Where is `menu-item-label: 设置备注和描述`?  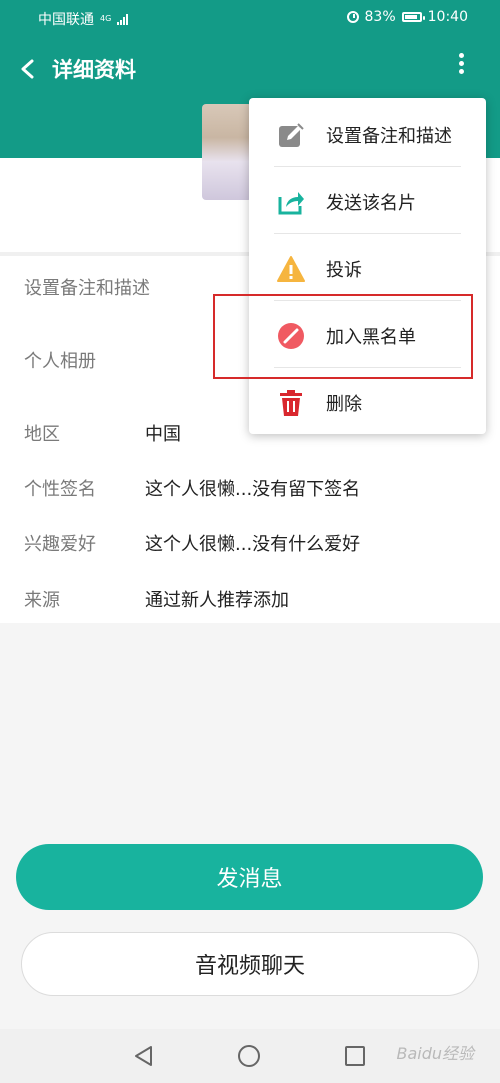 menu-item-label: 设置备注和描述 is located at coordinates (389, 136).